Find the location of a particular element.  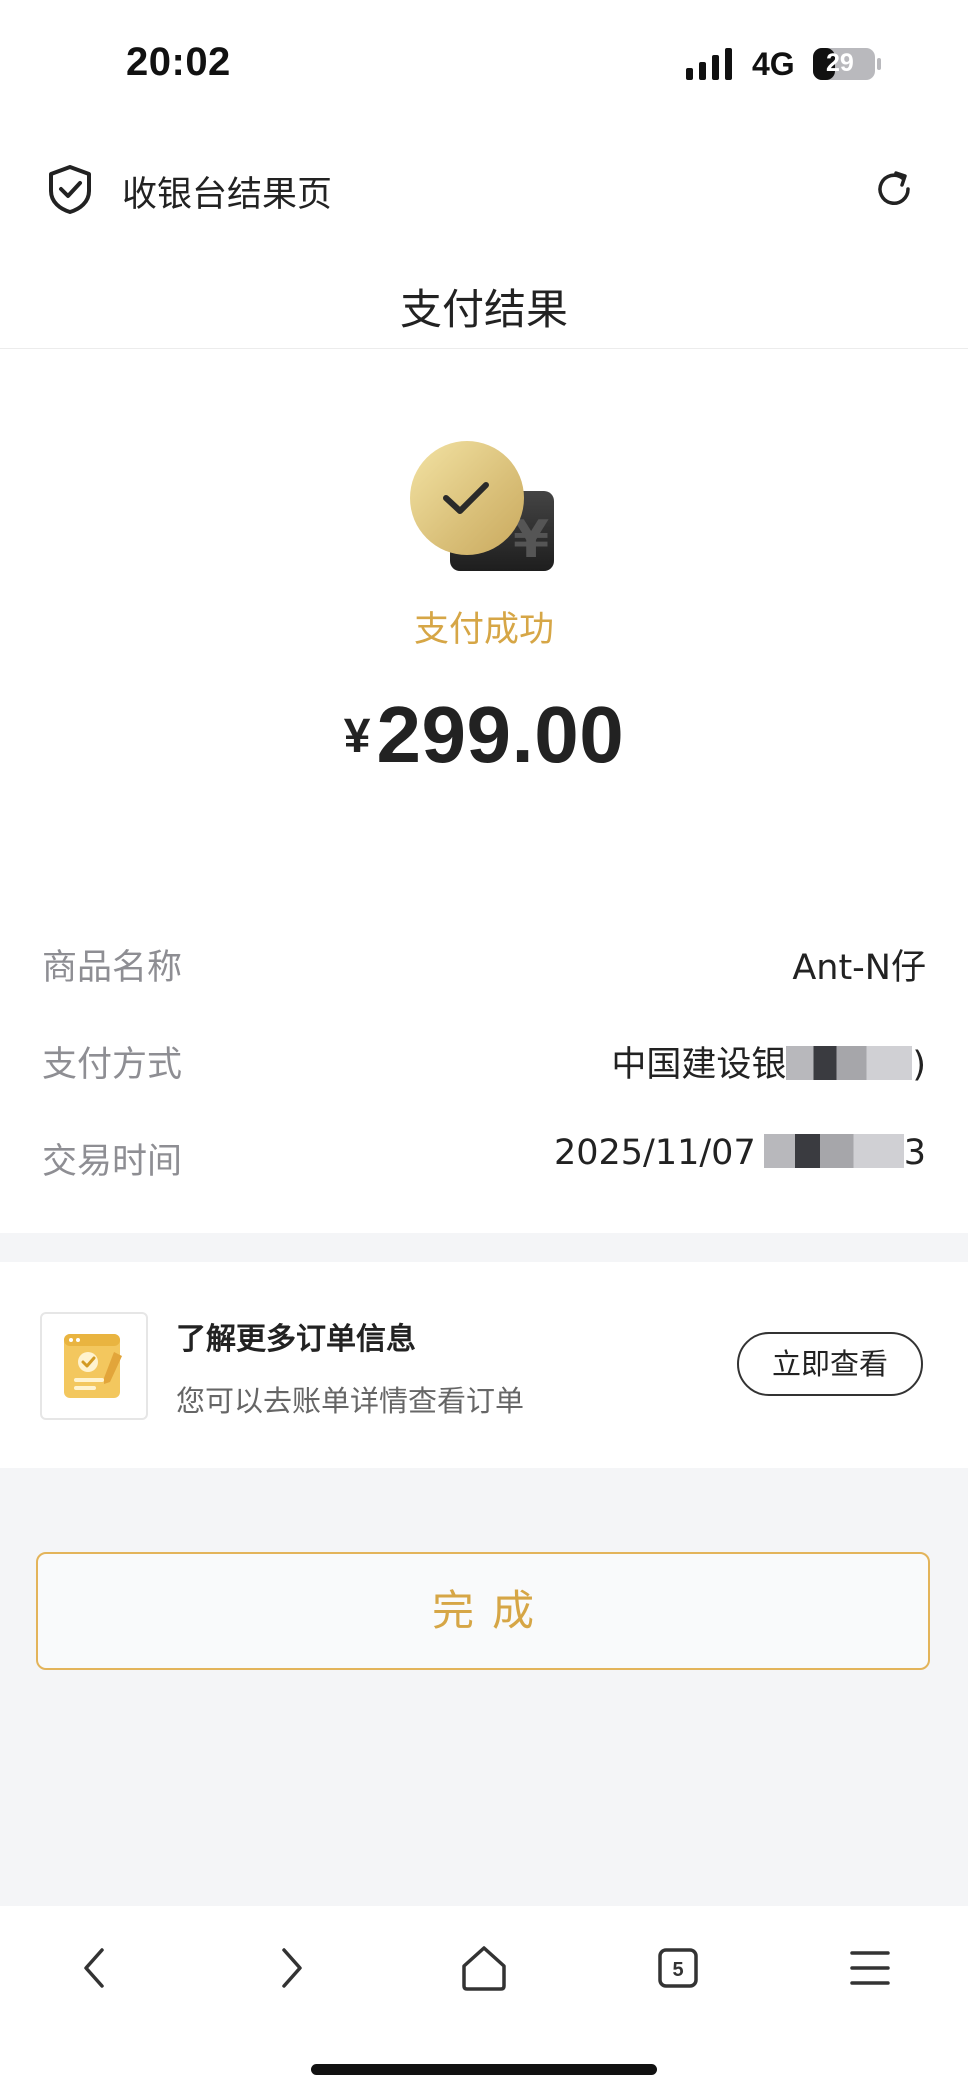

payment-amount: ¥299.00 is located at coordinates (484, 735).